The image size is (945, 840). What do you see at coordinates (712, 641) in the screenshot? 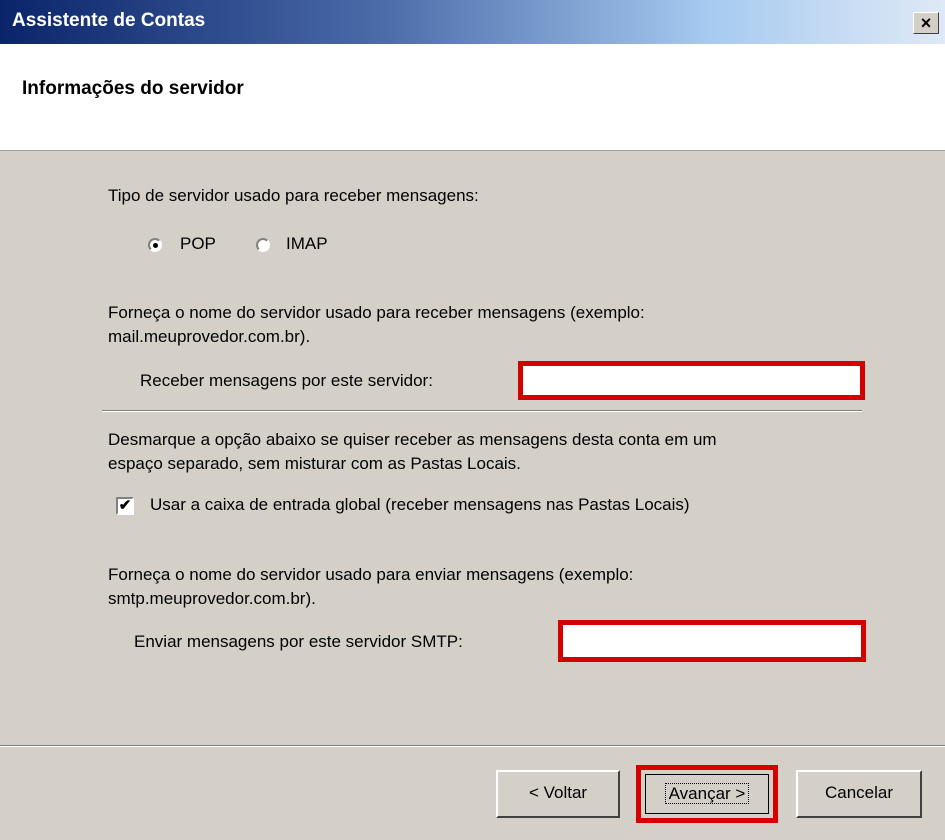
I see `outgoing-smtp-input` at bounding box center [712, 641].